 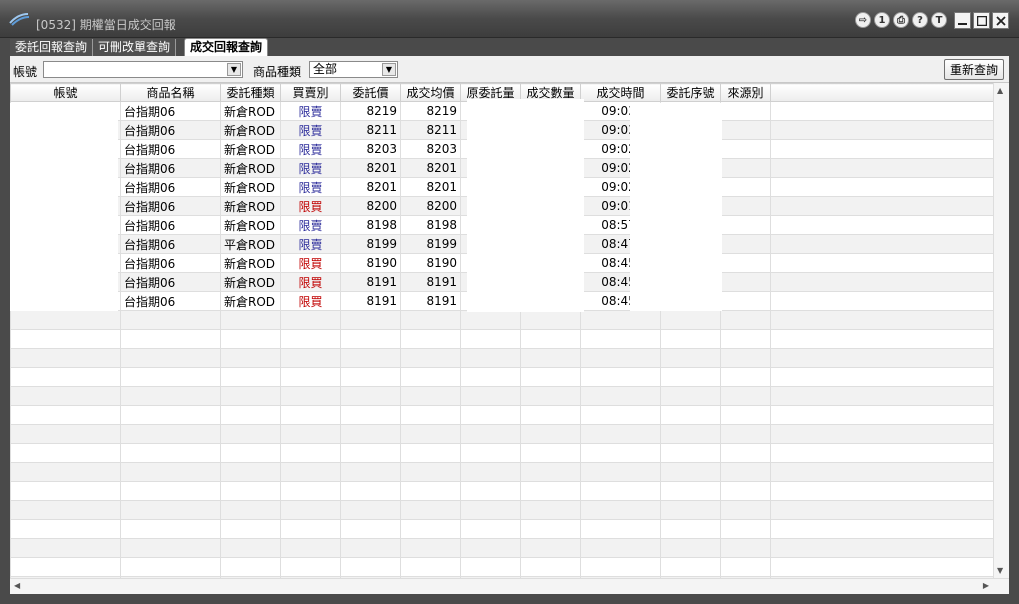 I want to click on arrow-out-icon: ⇨, so click(x=863, y=20).